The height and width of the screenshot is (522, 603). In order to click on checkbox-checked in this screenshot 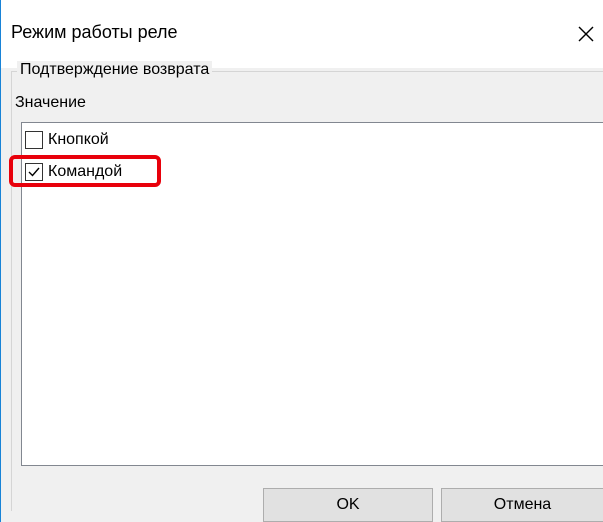, I will do `click(34, 172)`.